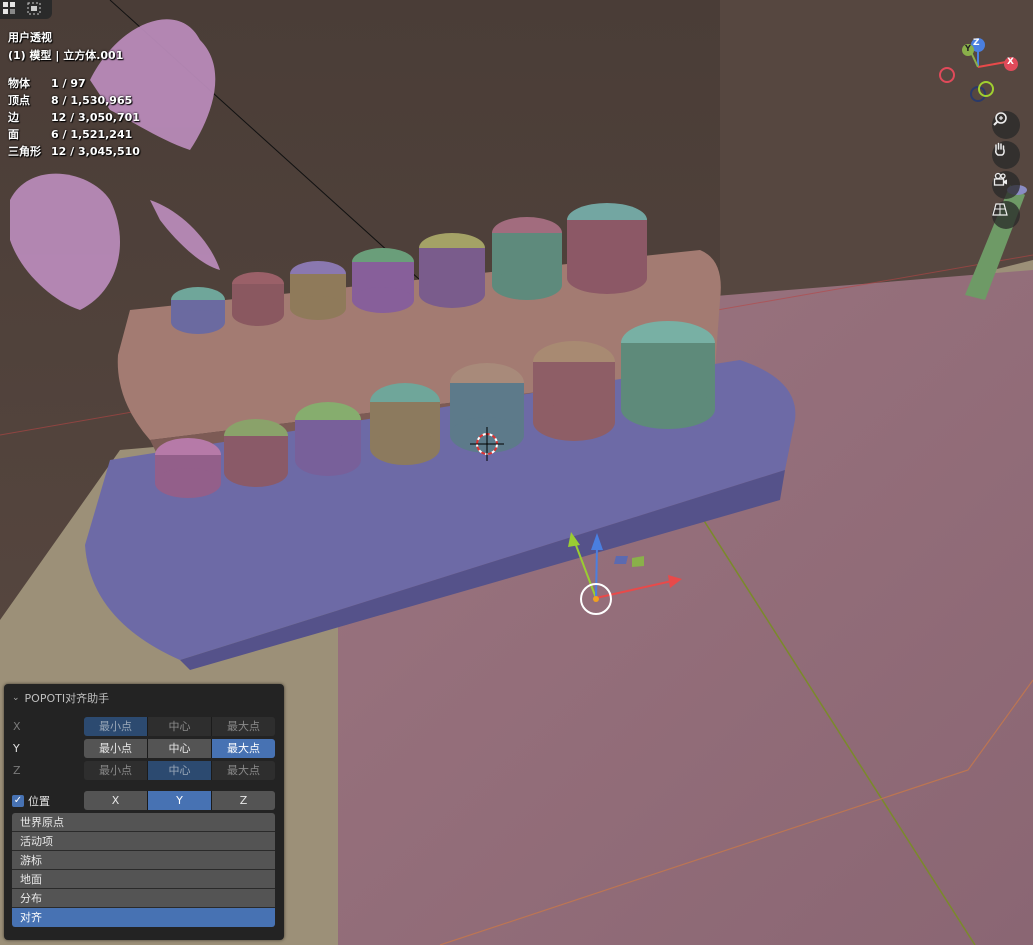  I want to click on axis-z-max-option: 最大点, so click(243, 770).